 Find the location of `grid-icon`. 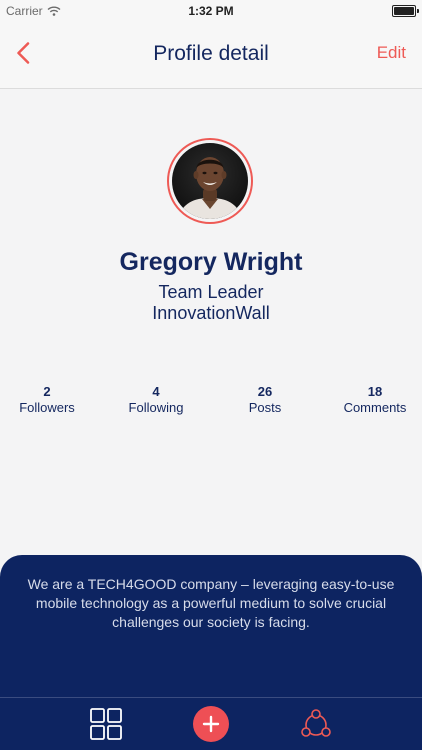

grid-icon is located at coordinates (106, 724).